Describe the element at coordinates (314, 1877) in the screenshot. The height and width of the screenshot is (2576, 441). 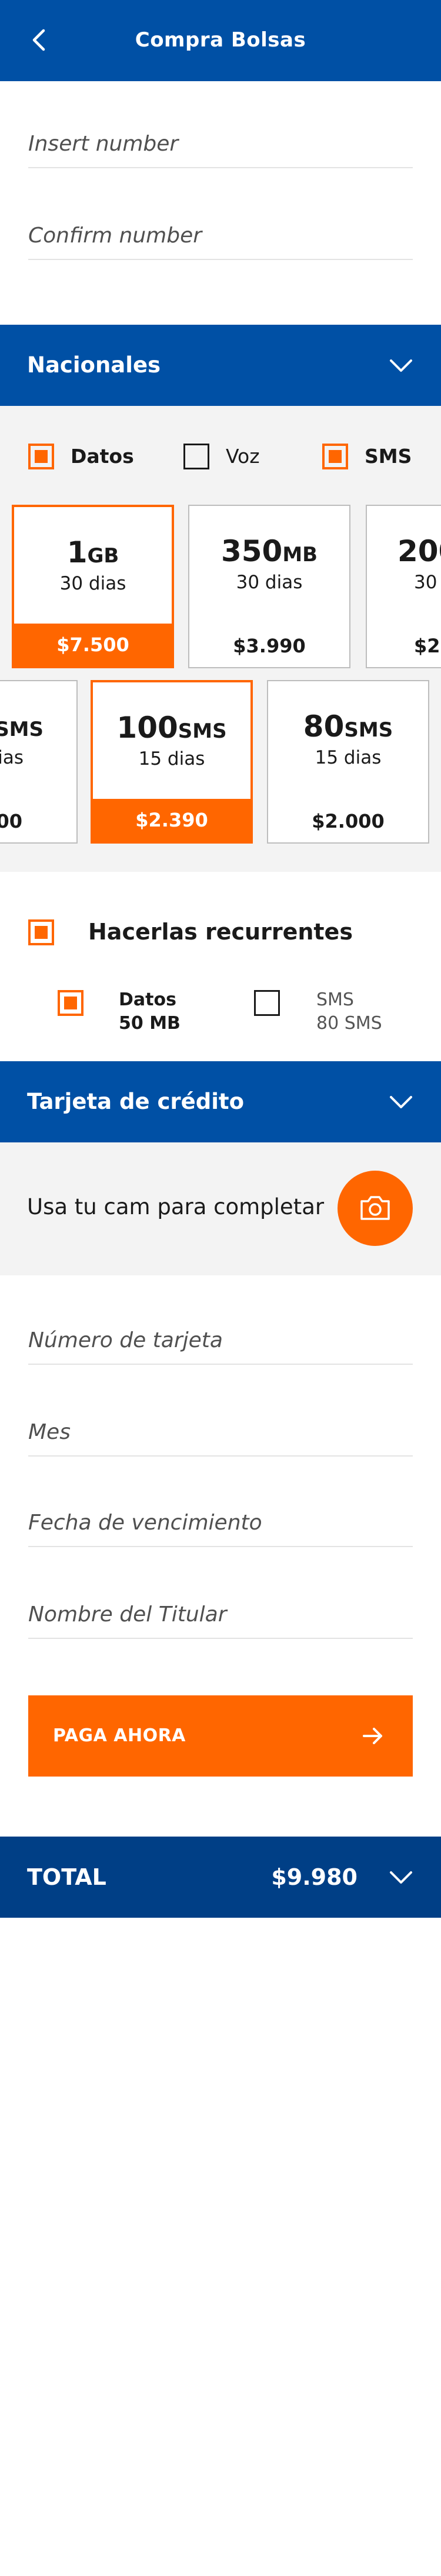
I see `total-value: $9.980` at that location.